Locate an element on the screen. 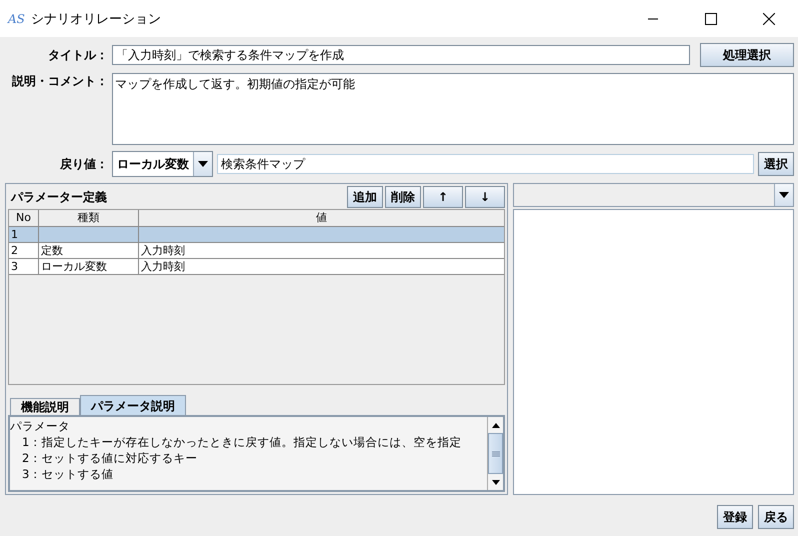  tab: パラメータ説明 is located at coordinates (133, 405).